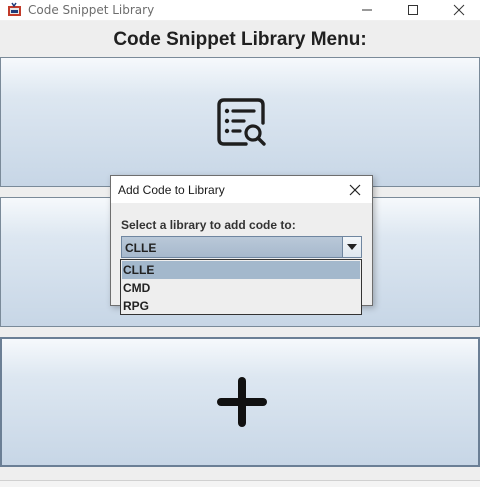 The width and height of the screenshot is (480, 487). I want to click on library-dropdown-list: CLLE CMD RPG, so click(241, 287).